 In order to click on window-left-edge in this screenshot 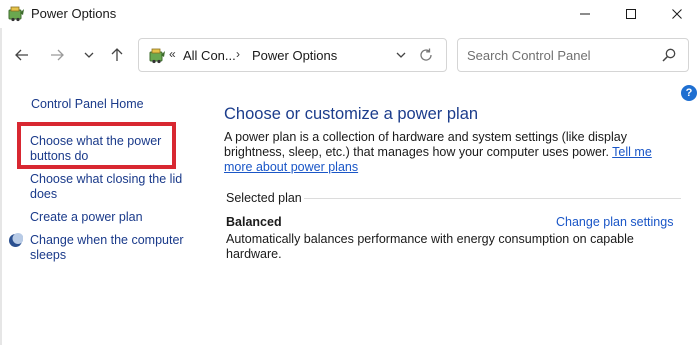, I will do `click(1, 186)`.